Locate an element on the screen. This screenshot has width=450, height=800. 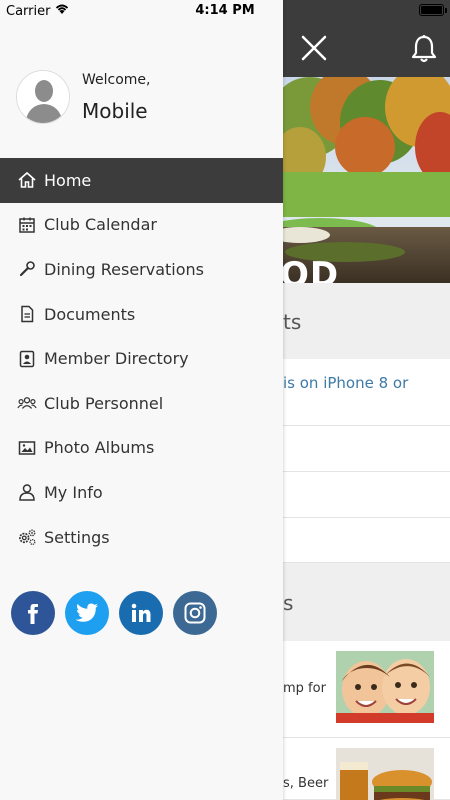
menu-item-label: Club Calendar is located at coordinates (100, 225).